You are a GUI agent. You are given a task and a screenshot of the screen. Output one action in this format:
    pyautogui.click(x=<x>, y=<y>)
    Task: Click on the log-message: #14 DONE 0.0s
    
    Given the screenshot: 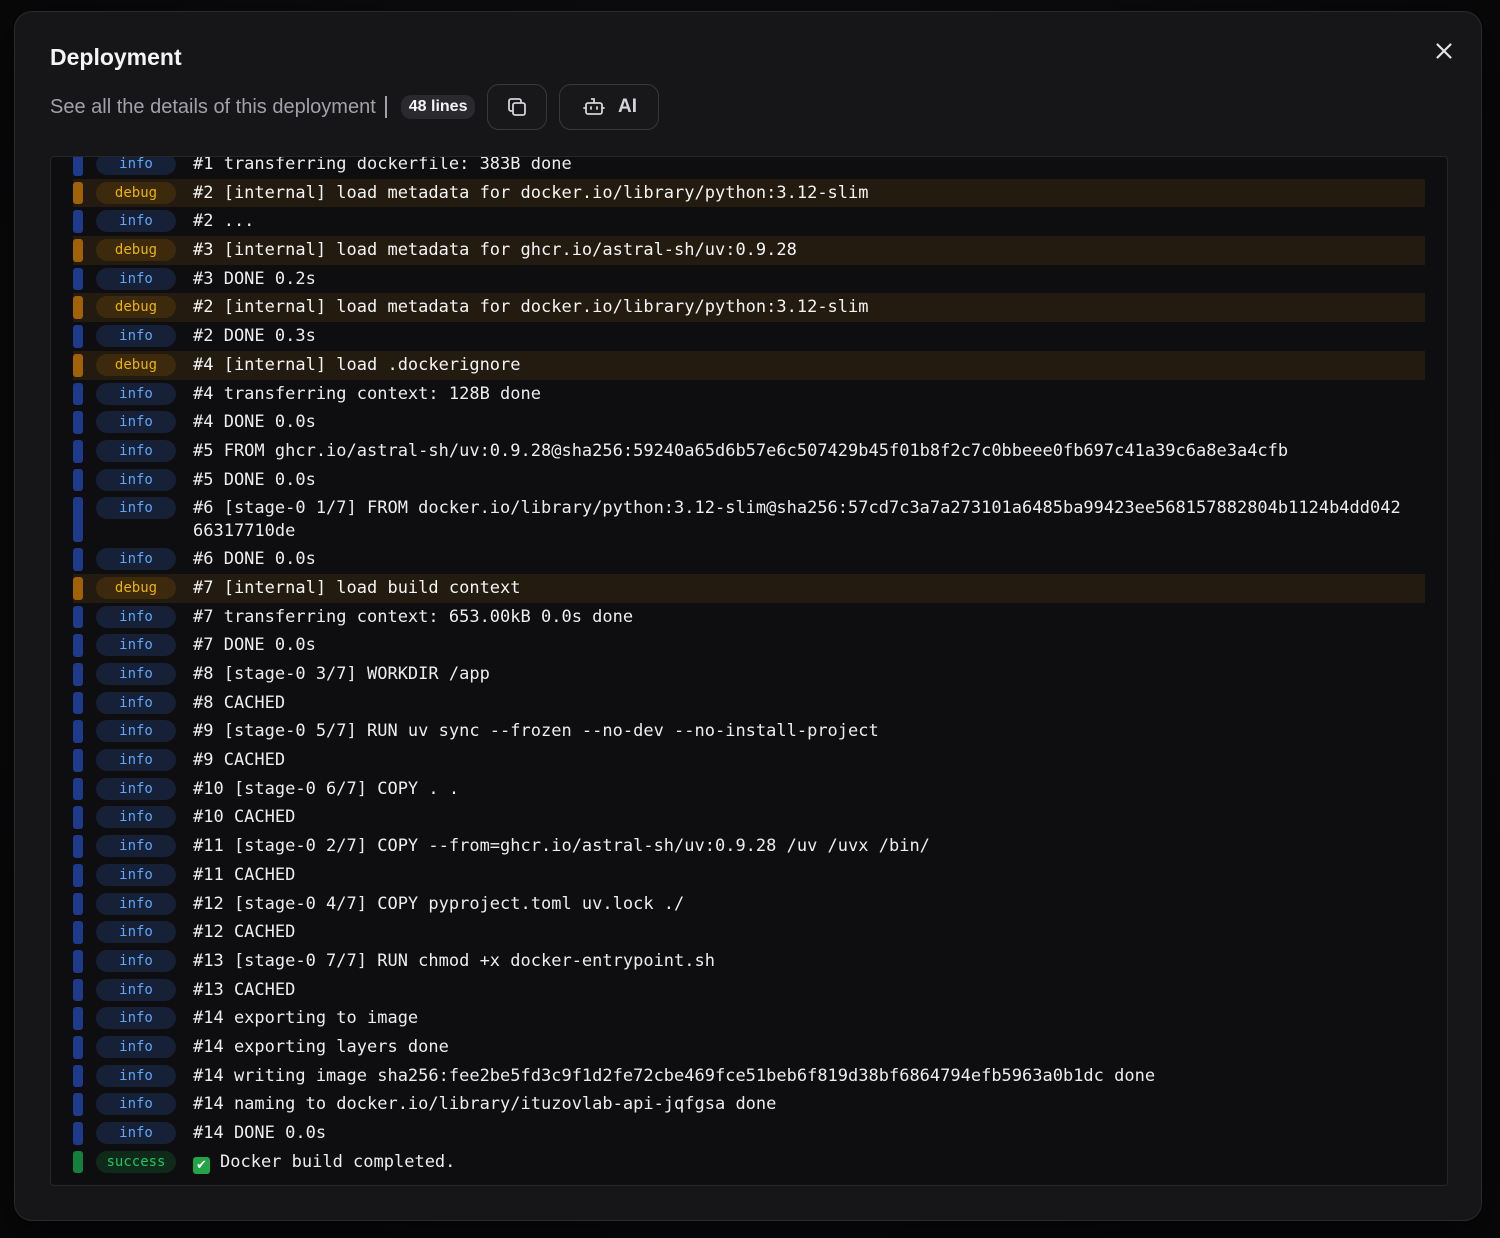 What is the action you would take?
    pyautogui.click(x=260, y=1133)
    